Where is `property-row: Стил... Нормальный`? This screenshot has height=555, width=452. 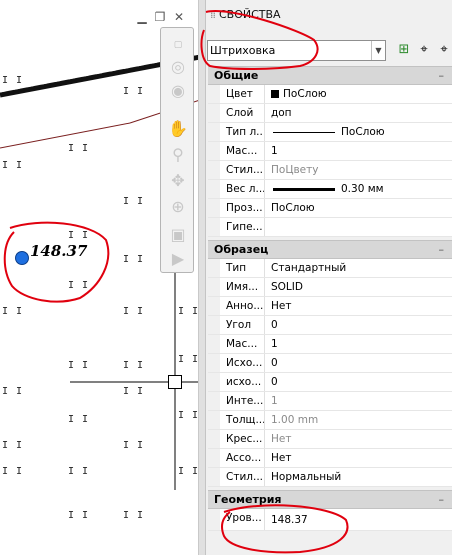
property-row: Стил... Нормальный is located at coordinates (330, 477).